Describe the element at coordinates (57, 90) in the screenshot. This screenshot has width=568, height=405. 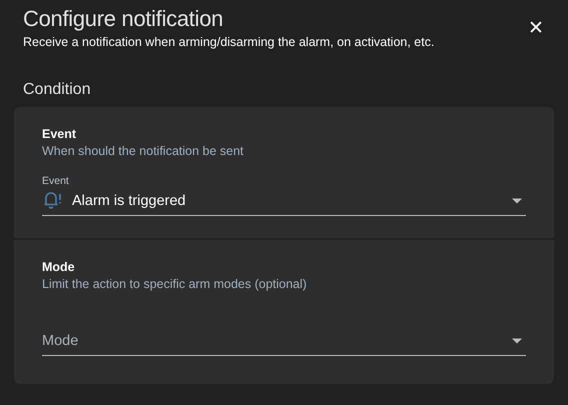
I see `section-heading: Condition` at that location.